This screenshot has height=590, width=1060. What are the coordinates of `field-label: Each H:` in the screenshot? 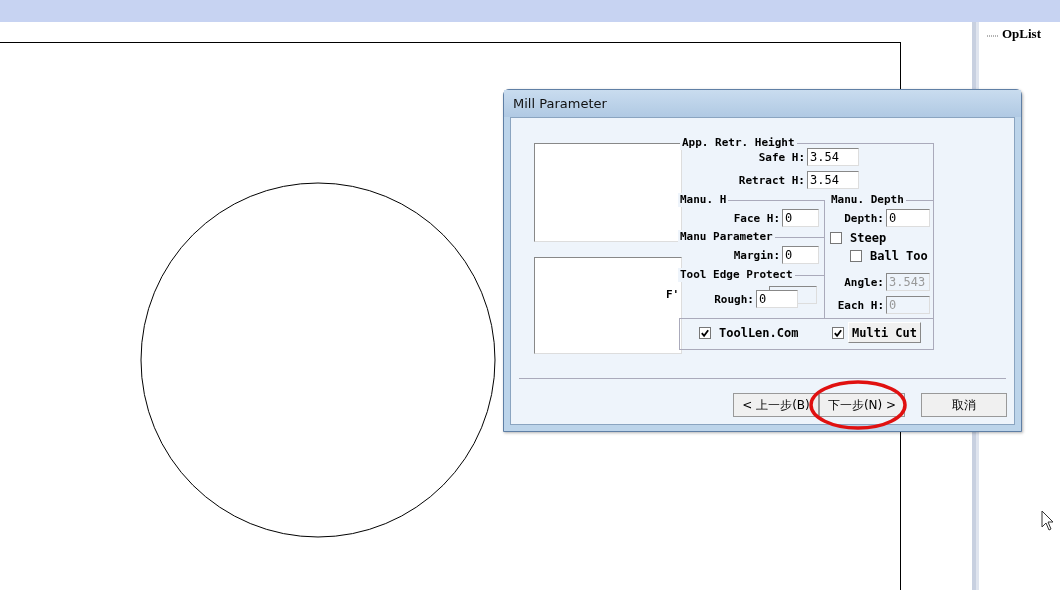 It's located at (860, 305).